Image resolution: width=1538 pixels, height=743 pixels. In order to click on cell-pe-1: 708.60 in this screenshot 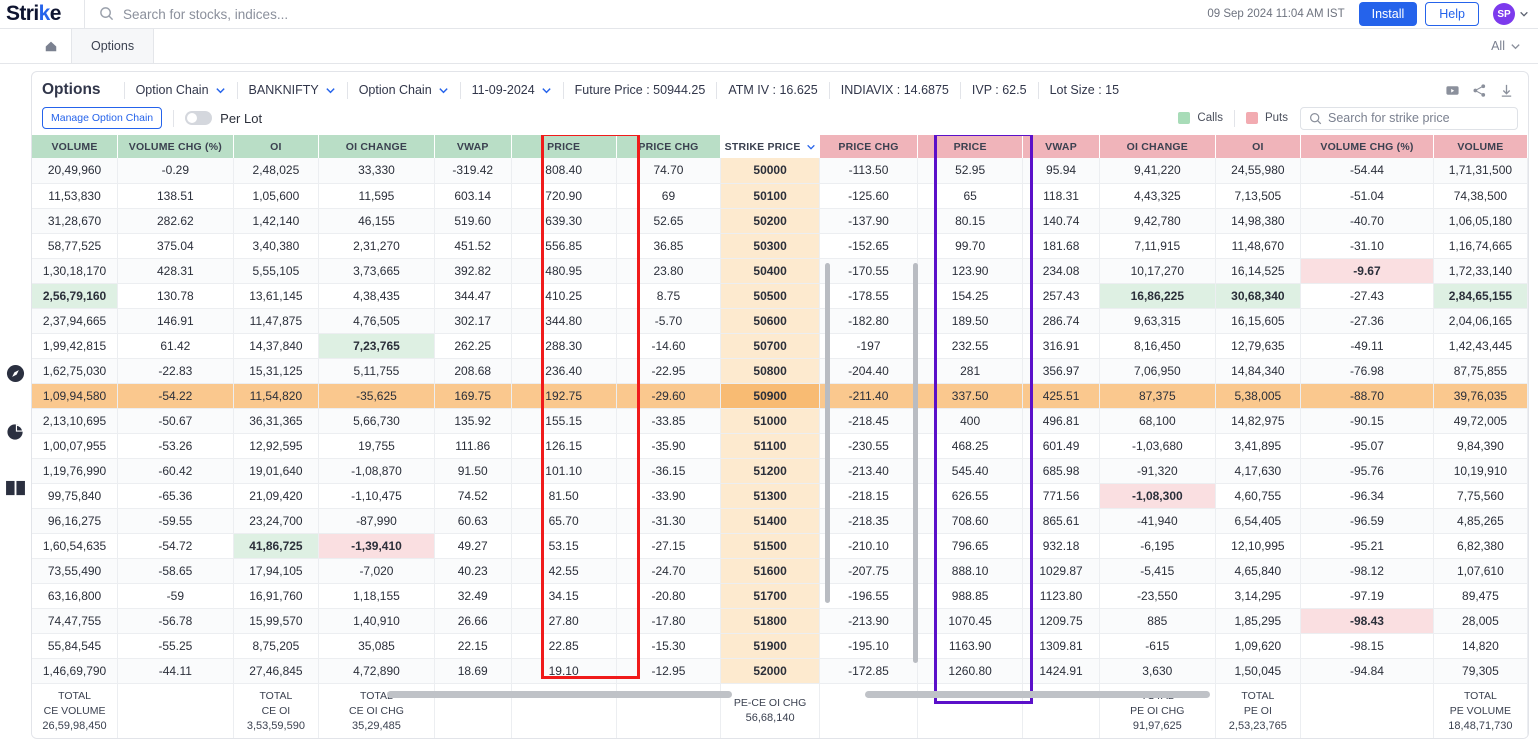, I will do `click(970, 521)`.